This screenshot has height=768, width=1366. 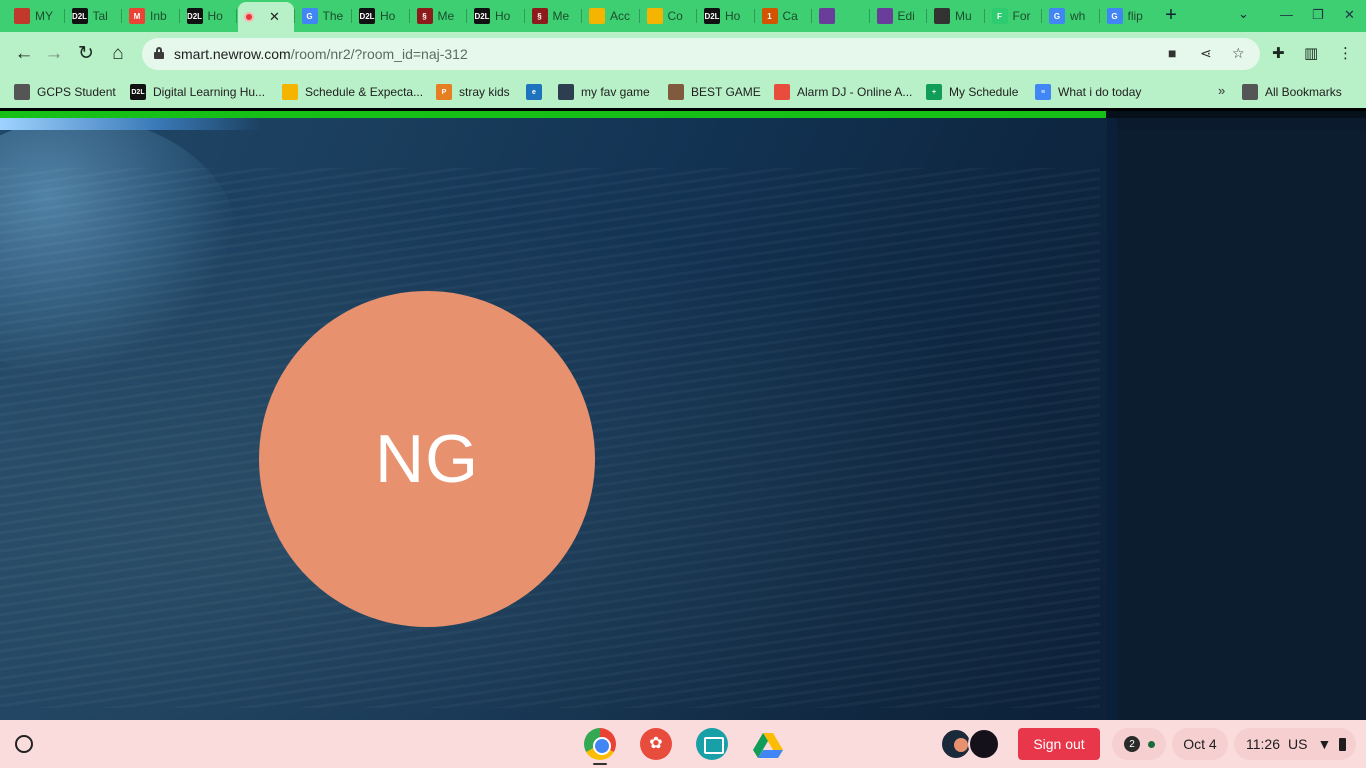 I want to click on close-tab-icon: ✕, so click(x=274, y=17).